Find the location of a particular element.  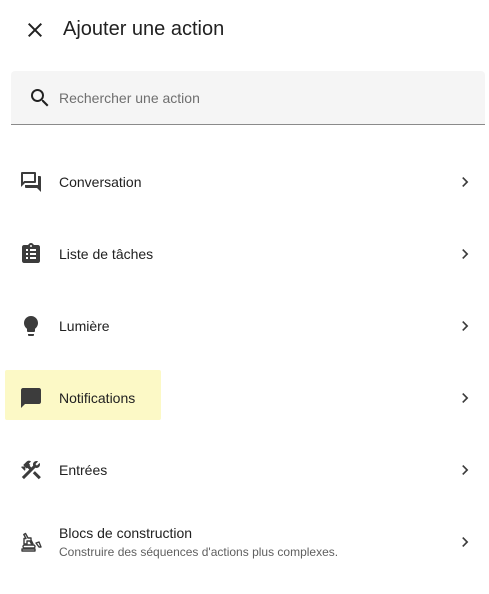

conversation-icon is located at coordinates (31, 182).